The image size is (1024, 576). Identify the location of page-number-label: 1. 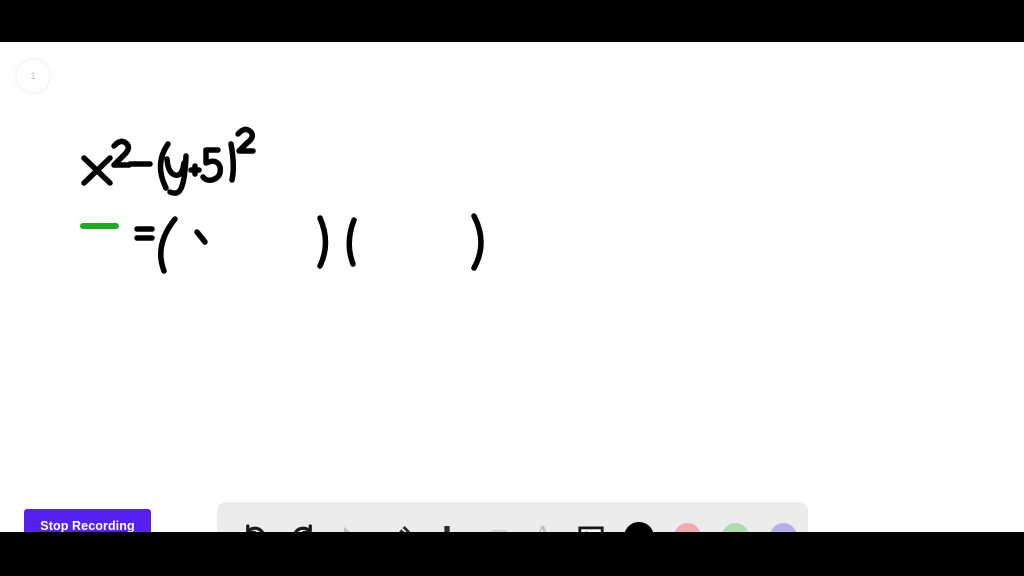
(33, 76).